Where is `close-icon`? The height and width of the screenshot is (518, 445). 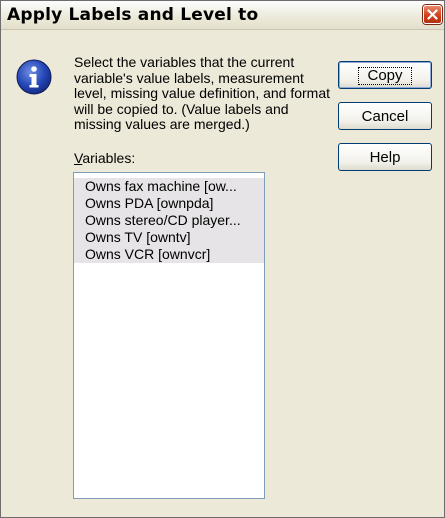 close-icon is located at coordinates (432, 14).